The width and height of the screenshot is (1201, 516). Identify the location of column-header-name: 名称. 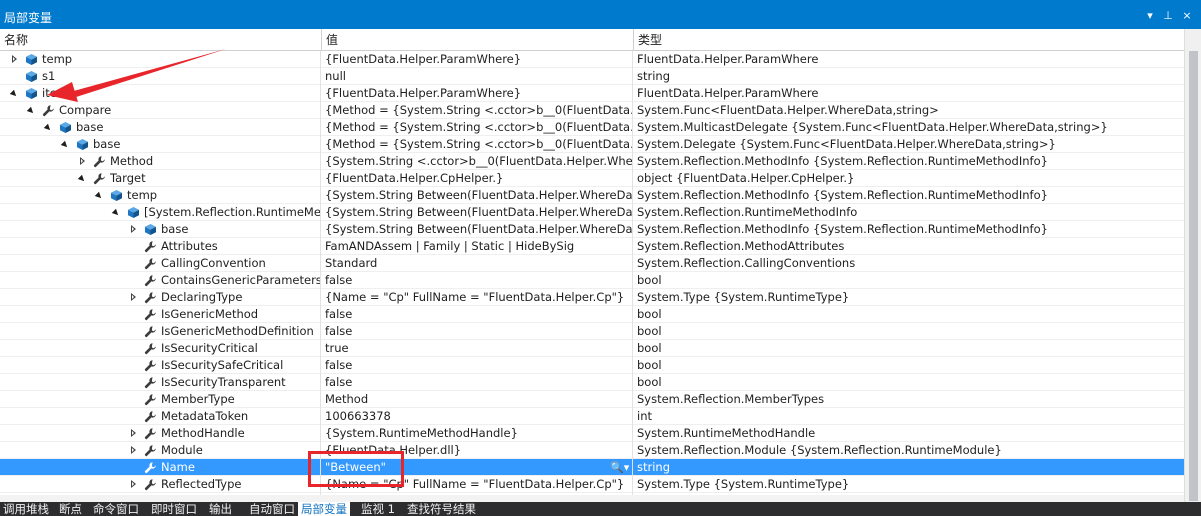
(161, 40).